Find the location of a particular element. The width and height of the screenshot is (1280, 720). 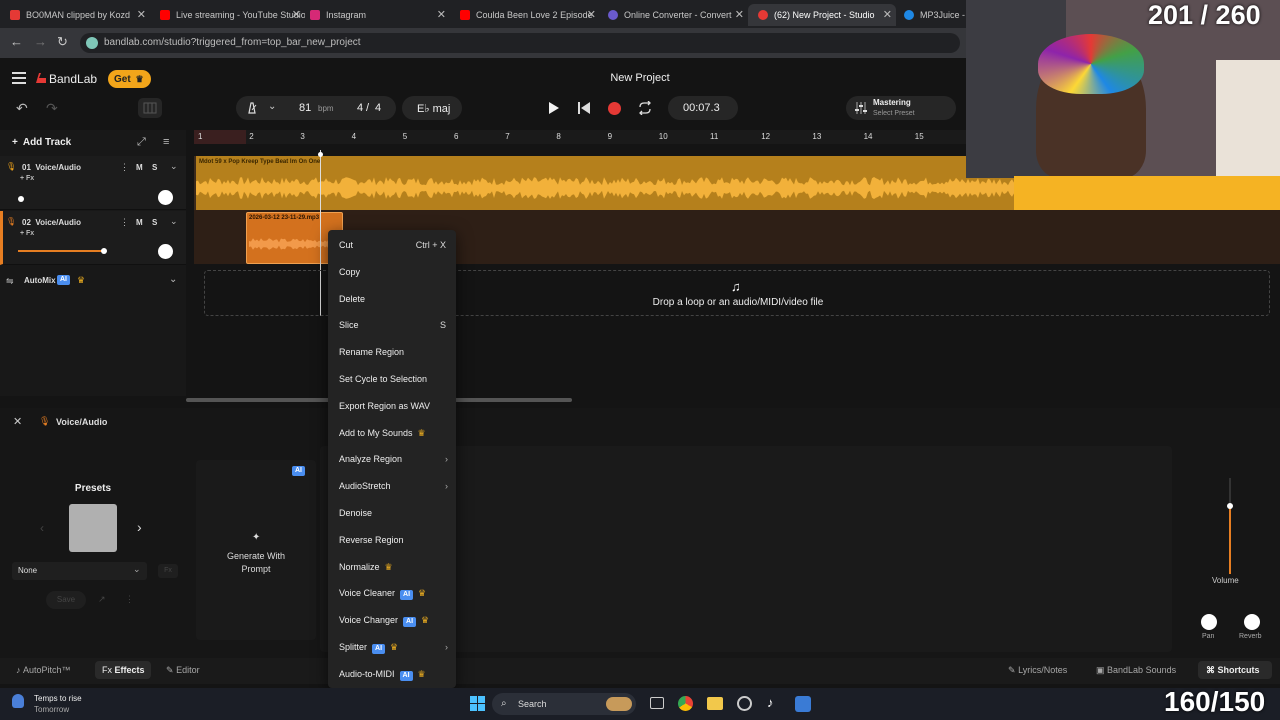

browser-tab-active: (62) New Project - Studio ✕ is located at coordinates (822, 15).